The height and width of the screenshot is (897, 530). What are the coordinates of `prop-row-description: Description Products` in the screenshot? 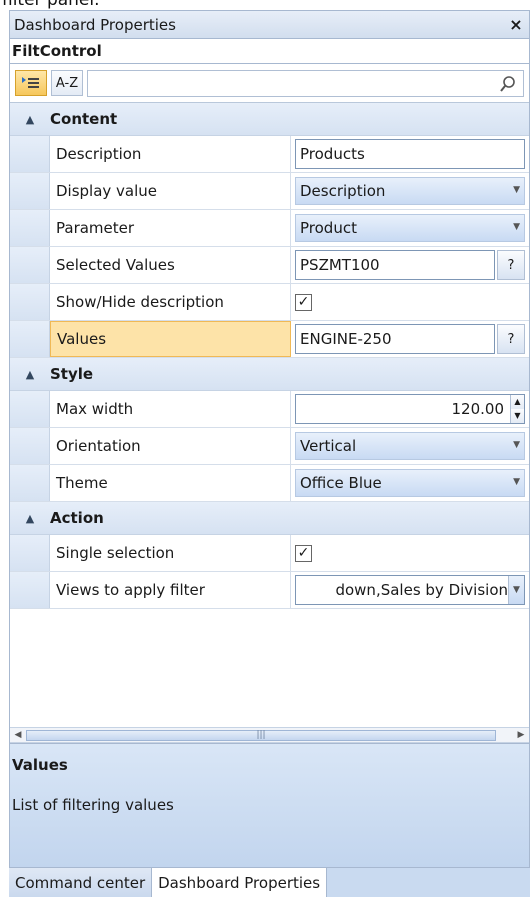 It's located at (269, 154).